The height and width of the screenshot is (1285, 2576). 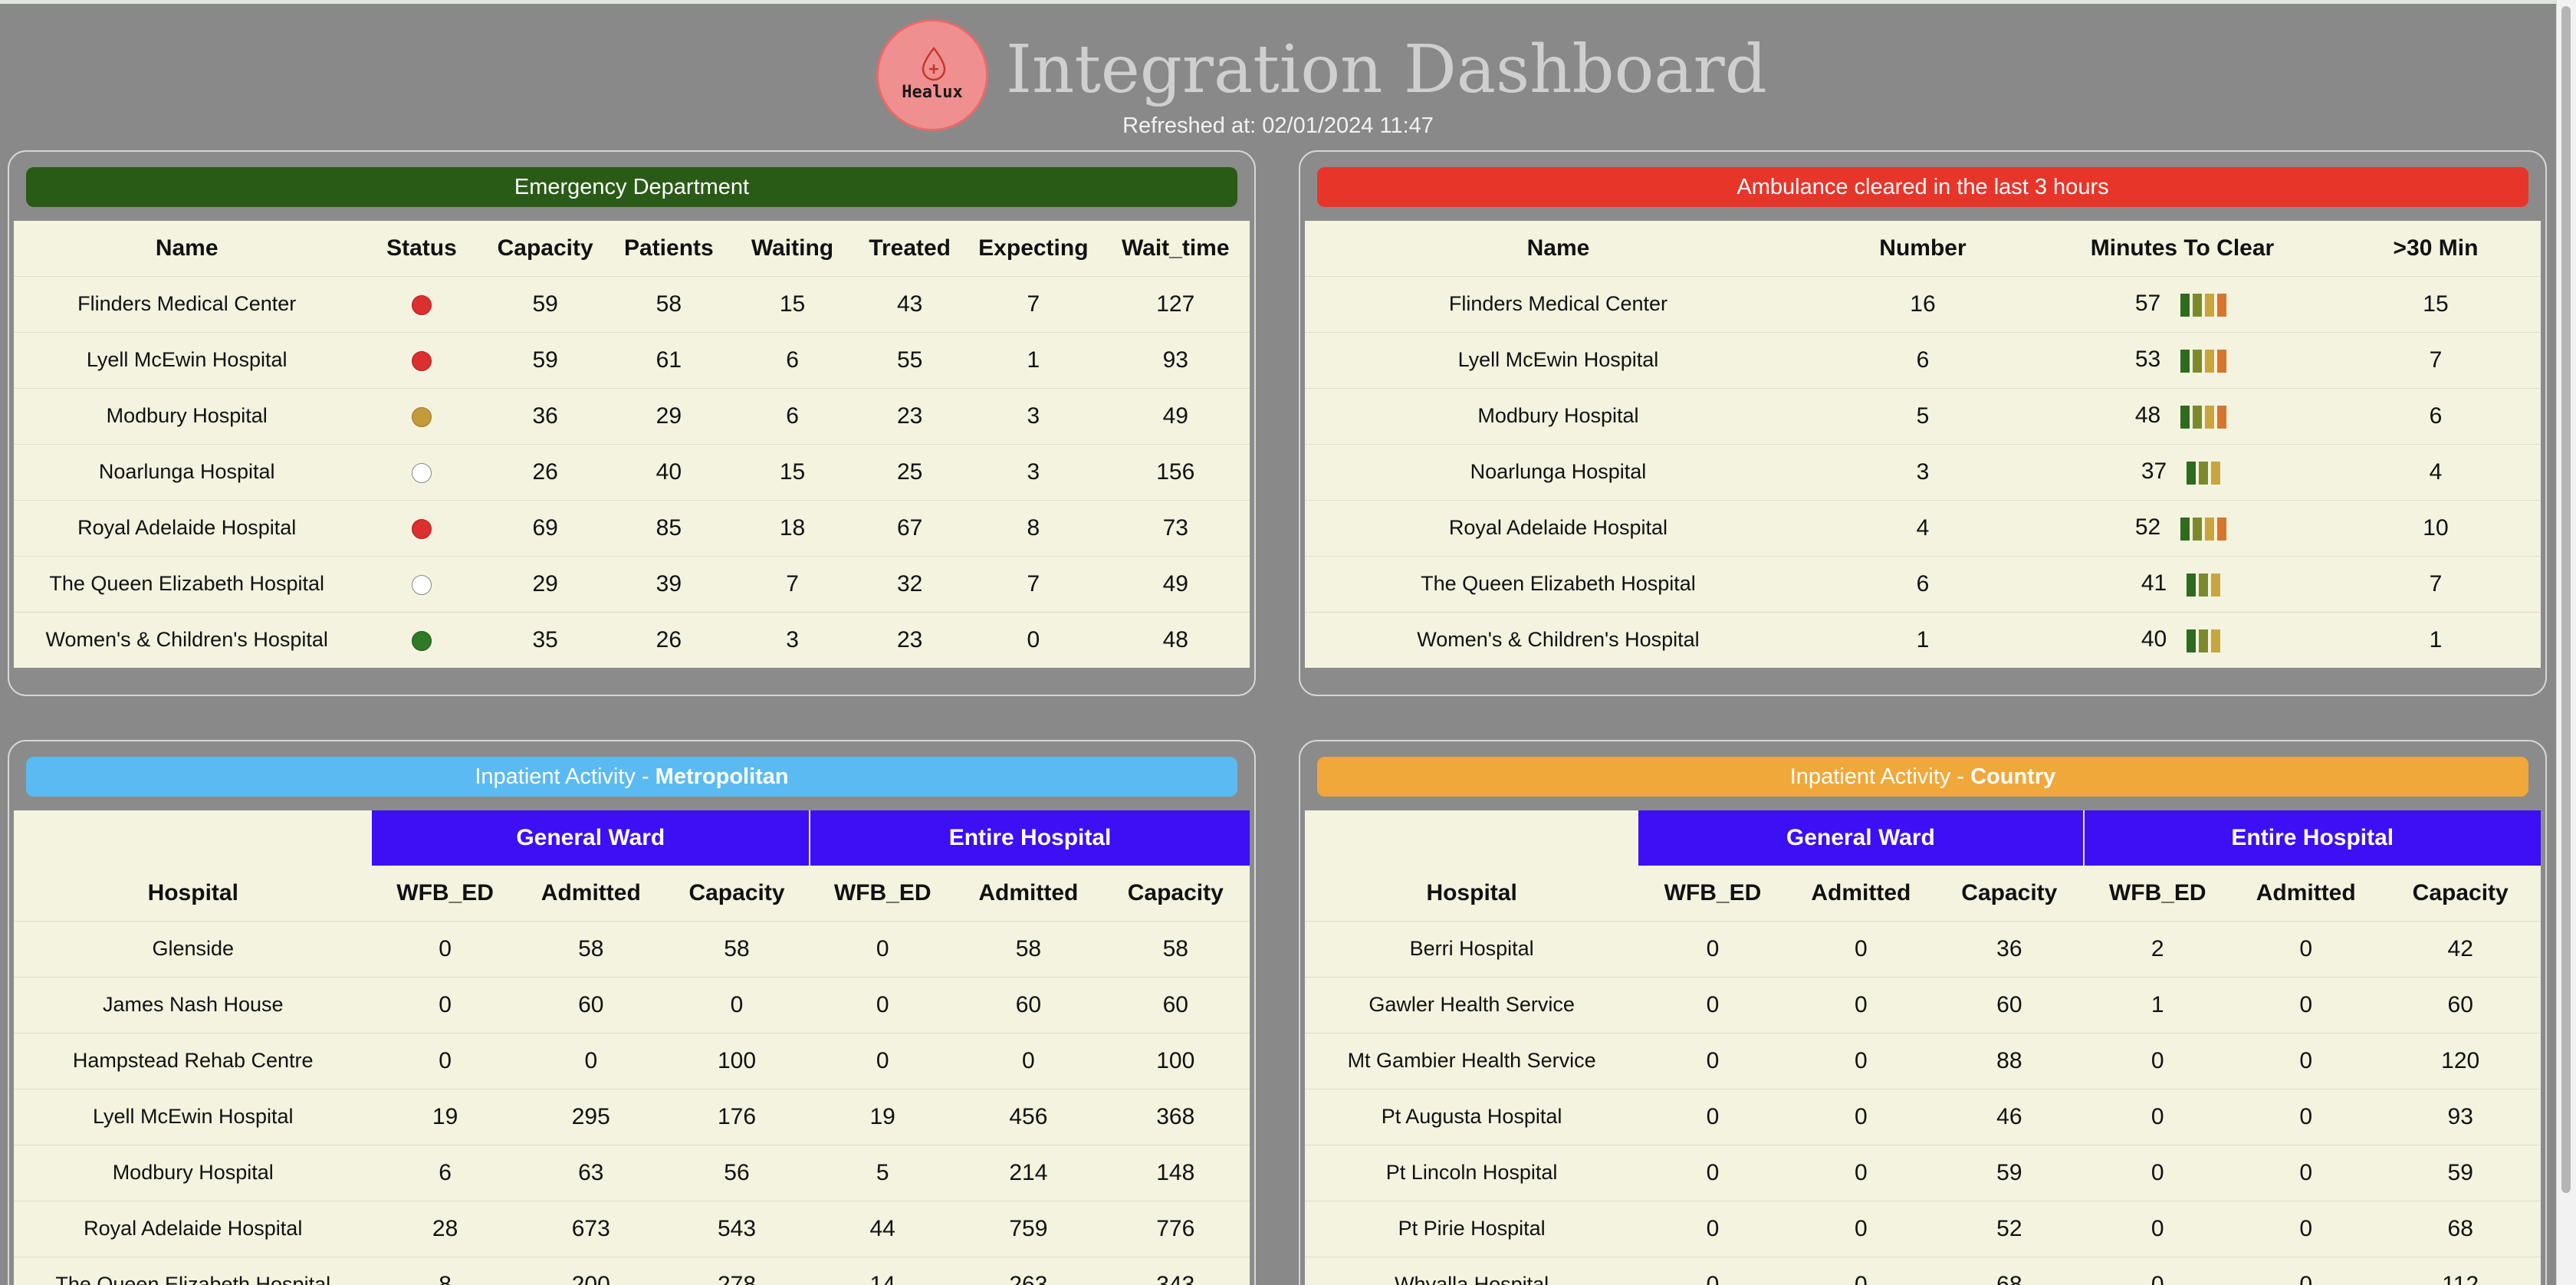 I want to click on cell-value: 56, so click(x=737, y=1172).